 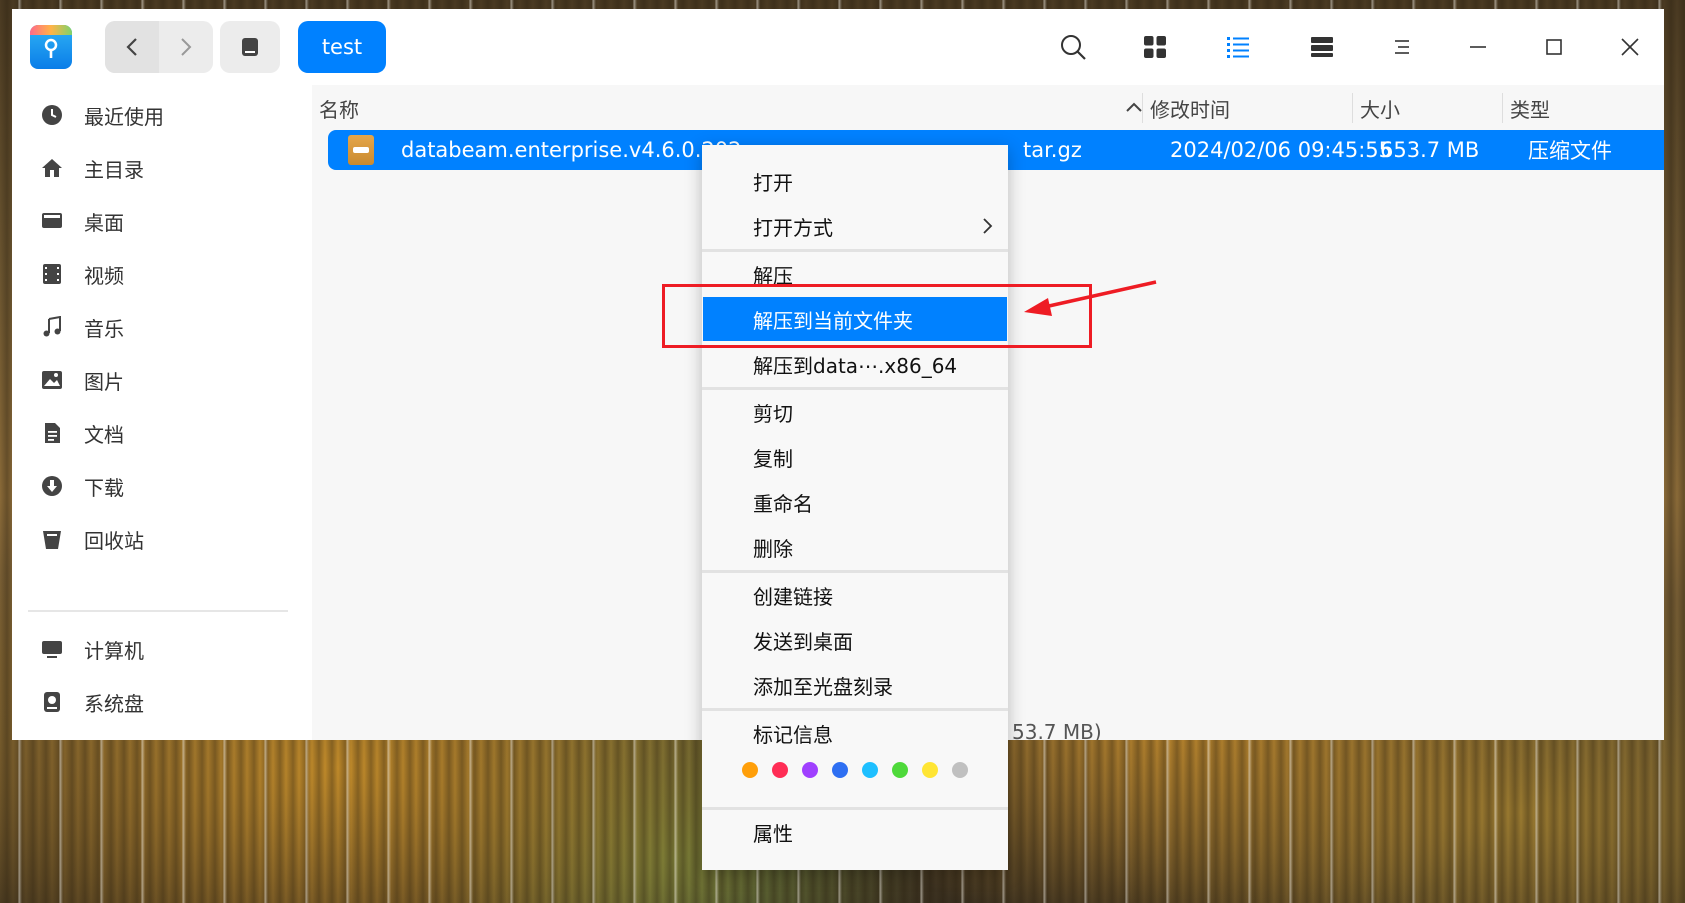 What do you see at coordinates (855, 547) in the screenshot?
I see `menu-item-delete: 删除` at bounding box center [855, 547].